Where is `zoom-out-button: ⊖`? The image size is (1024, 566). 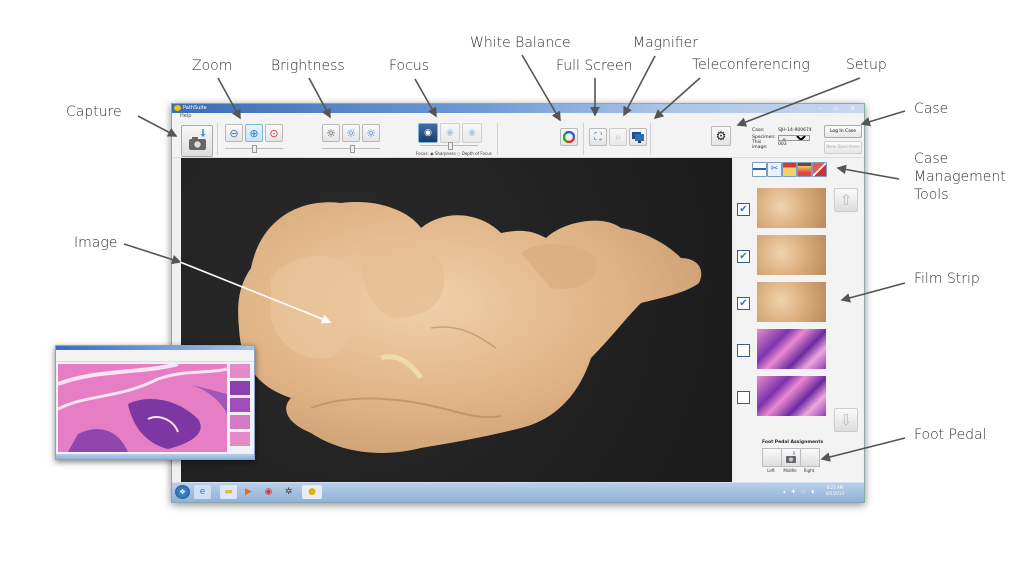 zoom-out-button: ⊖ is located at coordinates (234, 133).